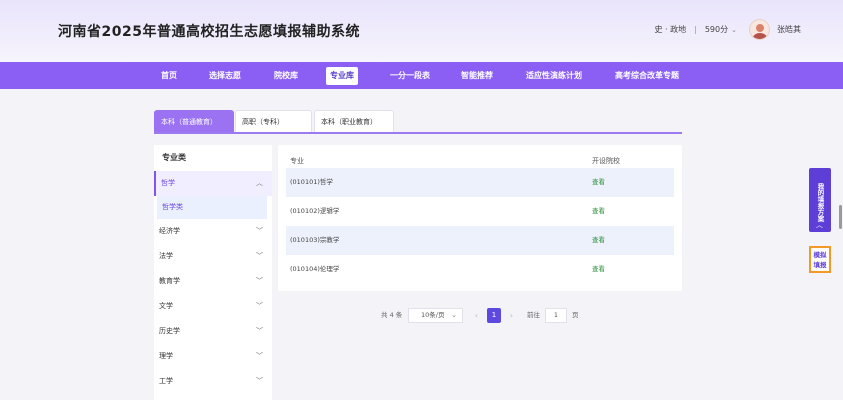 Image resolution: width=843 pixels, height=400 pixels. Describe the element at coordinates (166, 381) in the screenshot. I see `sidebar-item-label: 工学` at that location.